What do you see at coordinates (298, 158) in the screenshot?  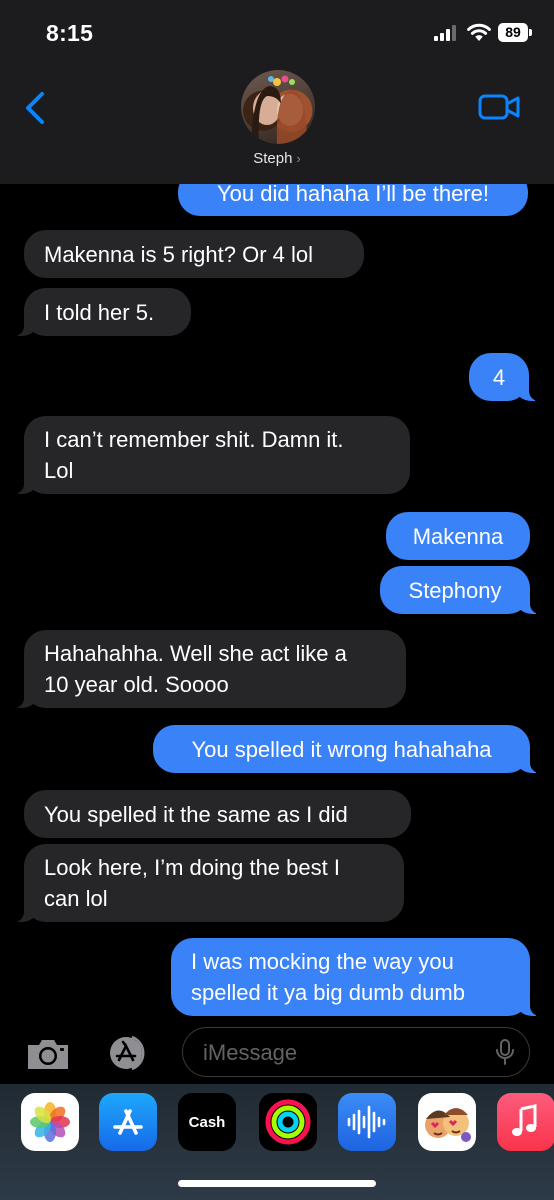 I see `chevron-right-icon: ›` at bounding box center [298, 158].